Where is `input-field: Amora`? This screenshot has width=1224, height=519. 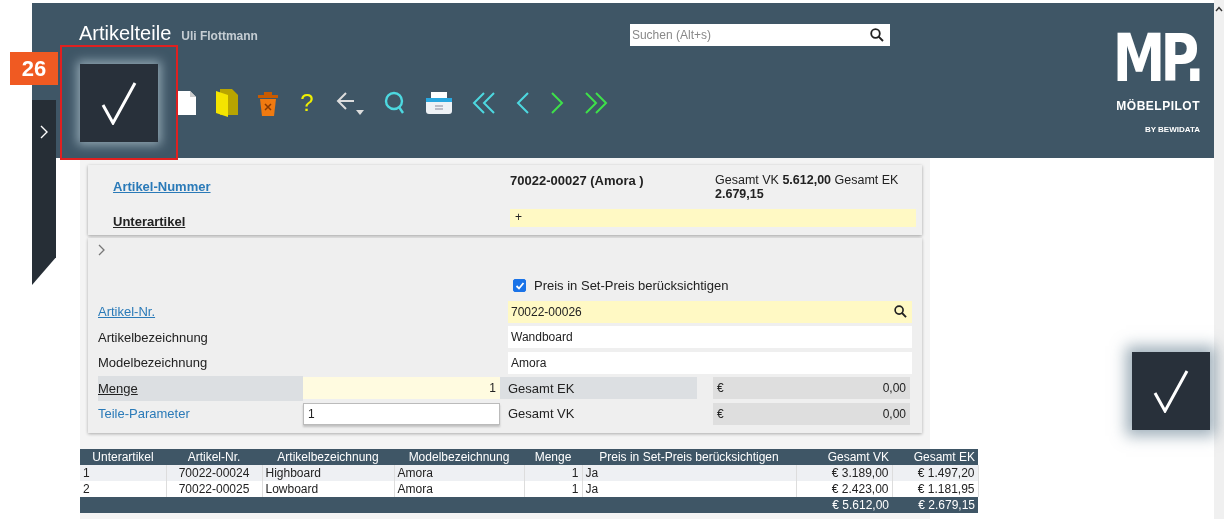 input-field: Amora is located at coordinates (710, 362).